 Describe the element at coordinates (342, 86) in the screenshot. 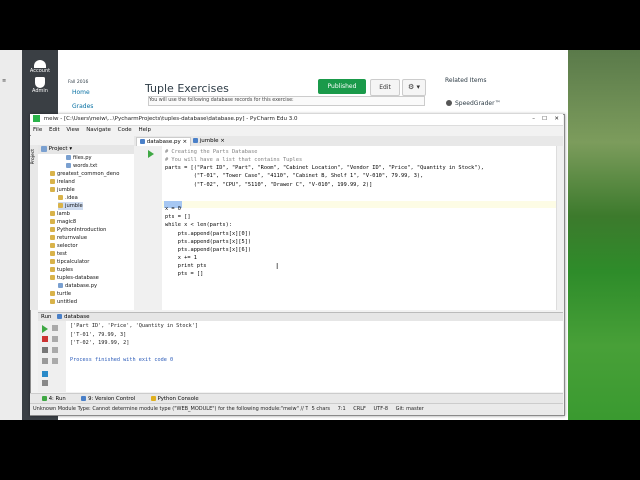

I see `published-button: Published` at that location.